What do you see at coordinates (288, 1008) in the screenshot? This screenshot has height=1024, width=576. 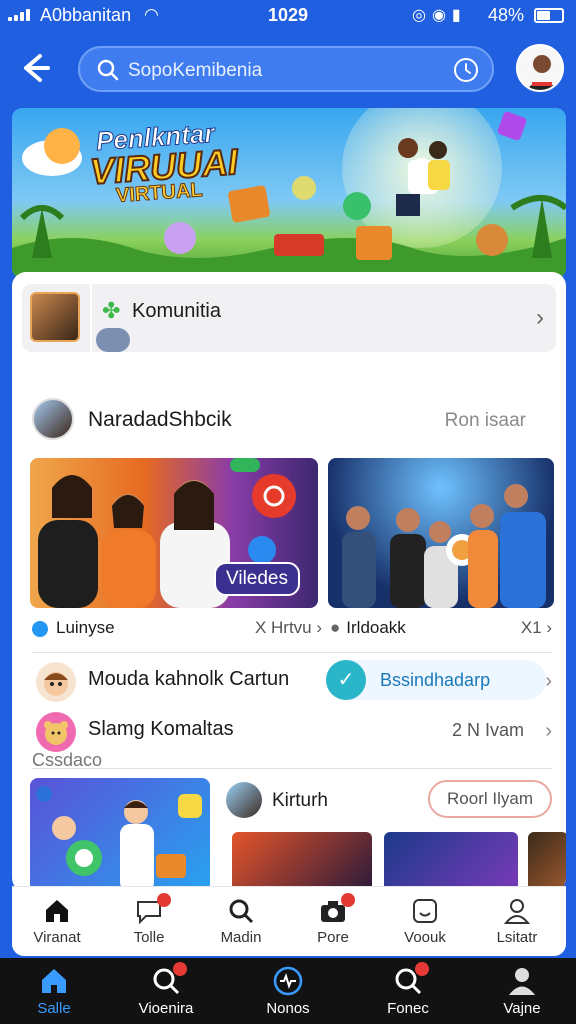 I see `nav-label: Nonos` at bounding box center [288, 1008].